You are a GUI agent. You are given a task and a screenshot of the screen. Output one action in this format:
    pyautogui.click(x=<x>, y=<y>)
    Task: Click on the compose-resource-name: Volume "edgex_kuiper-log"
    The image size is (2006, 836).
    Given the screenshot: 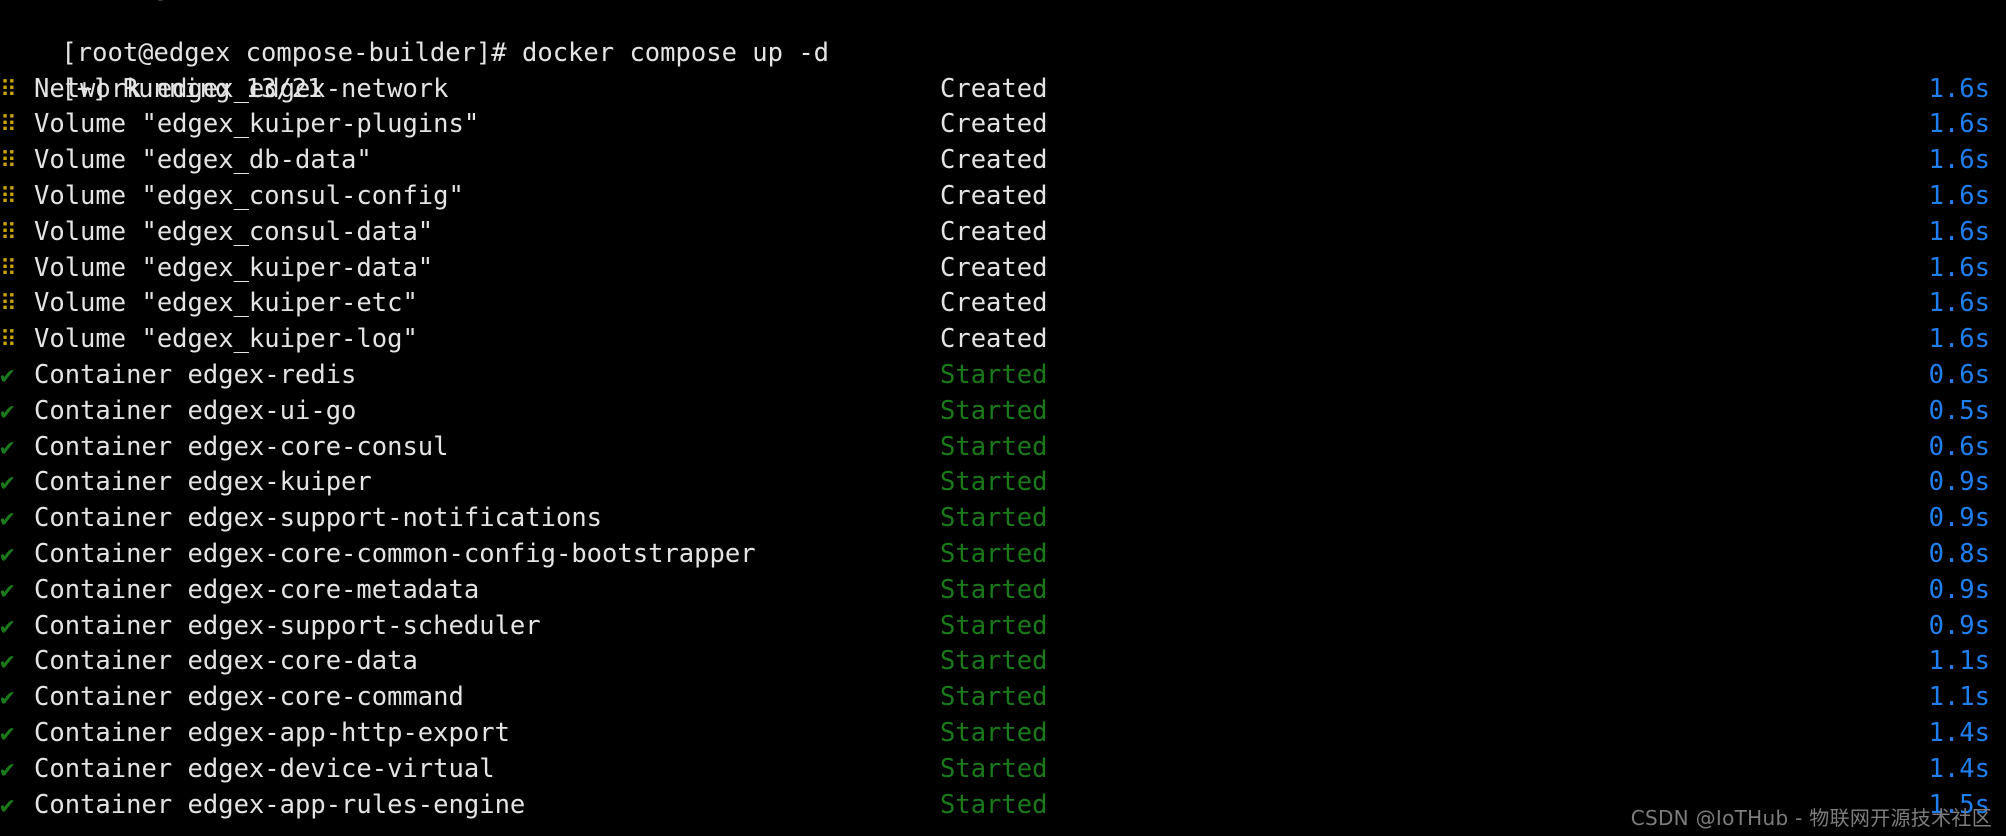 What is the action you would take?
    pyautogui.click(x=226, y=339)
    